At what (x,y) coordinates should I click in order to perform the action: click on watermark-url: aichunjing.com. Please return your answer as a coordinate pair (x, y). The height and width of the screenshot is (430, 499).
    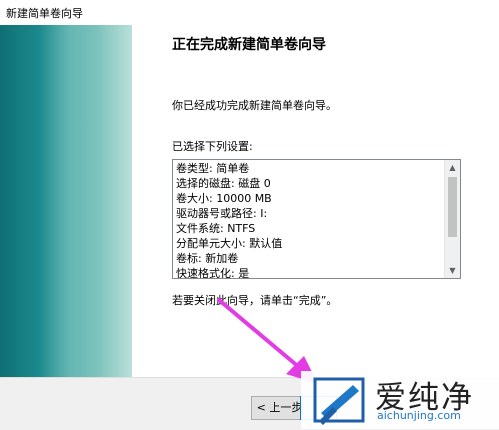
    Looking at the image, I should click on (419, 415).